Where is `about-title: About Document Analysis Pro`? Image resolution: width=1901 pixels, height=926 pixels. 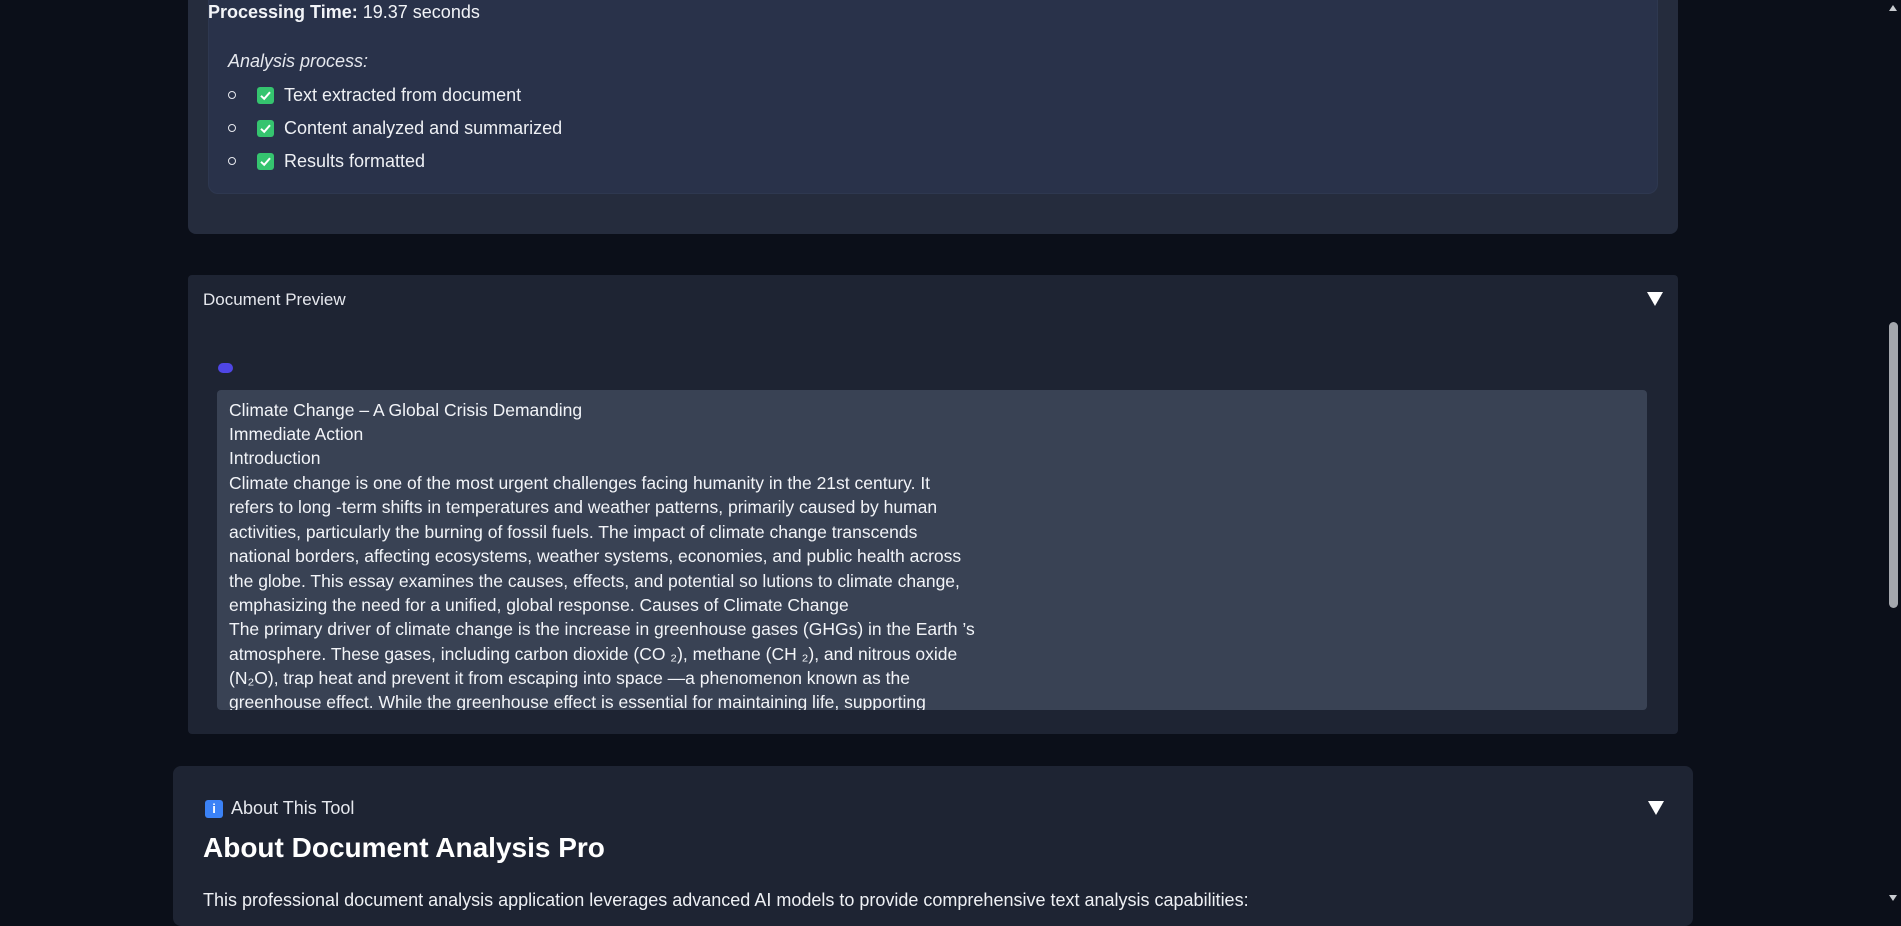
about-title: About Document Analysis Pro is located at coordinates (404, 847).